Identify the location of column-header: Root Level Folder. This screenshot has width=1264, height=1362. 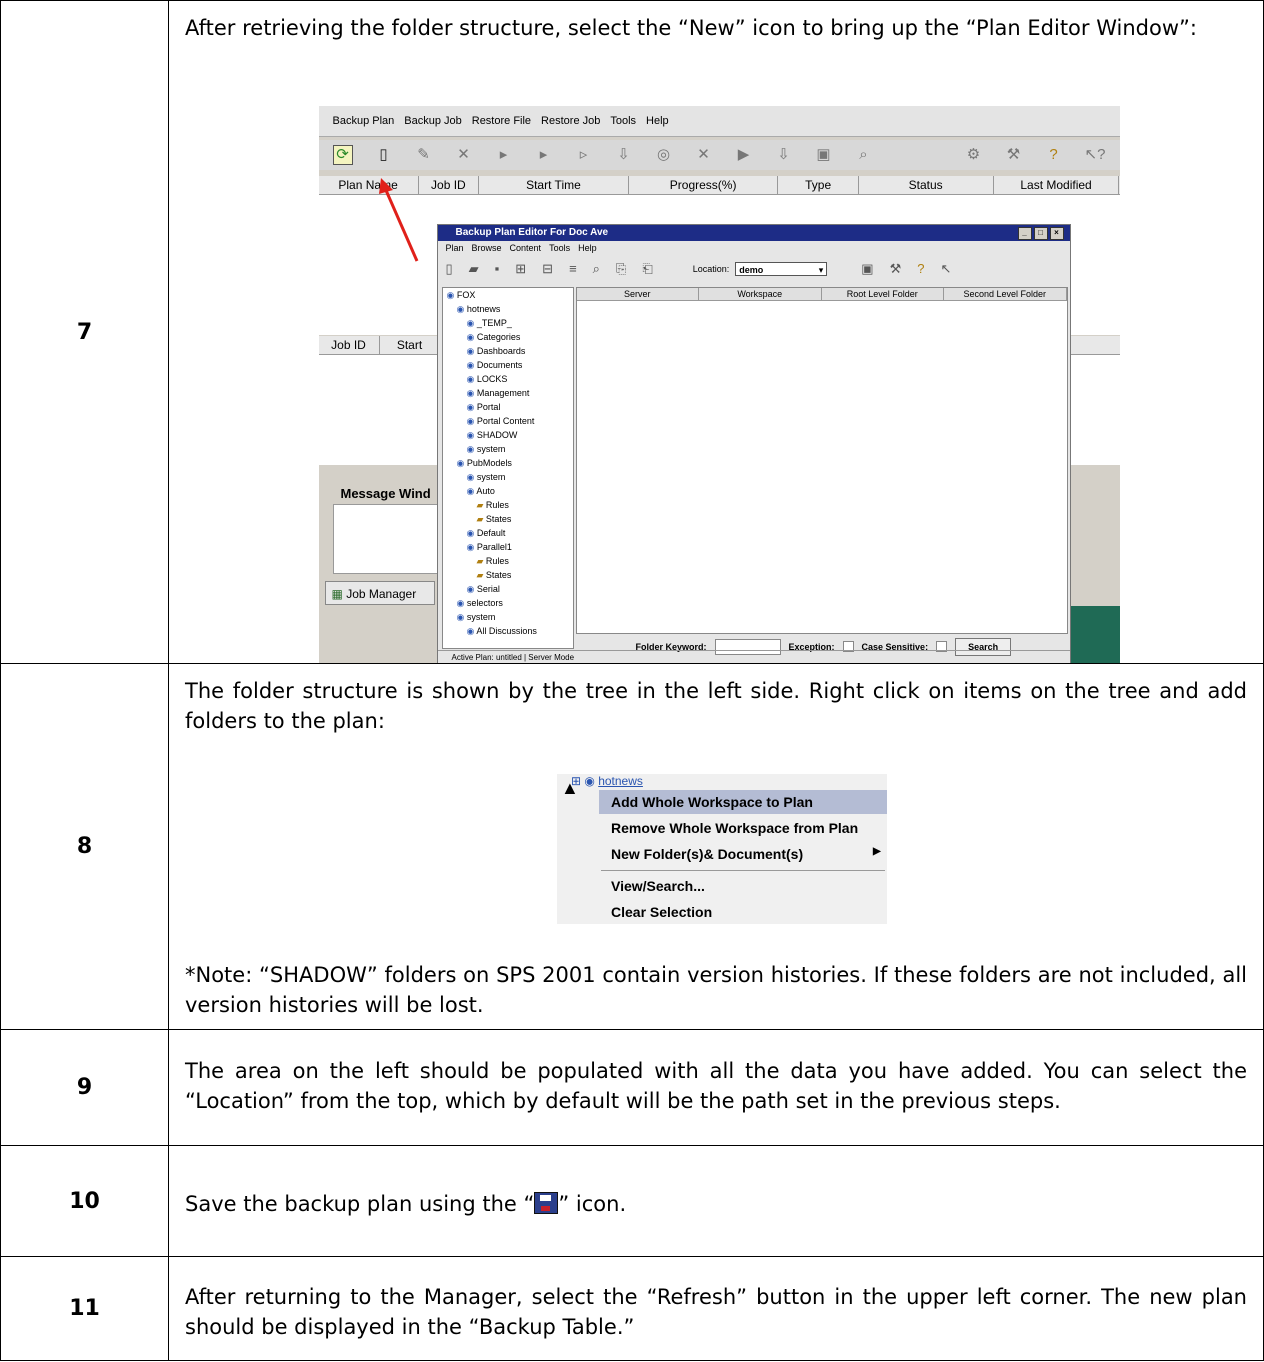
(883, 293).